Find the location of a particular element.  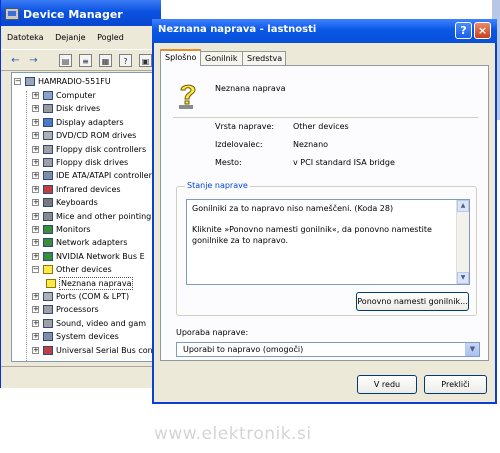

tree-item-label: NVIDIA Network Bus E is located at coordinates (100, 256).